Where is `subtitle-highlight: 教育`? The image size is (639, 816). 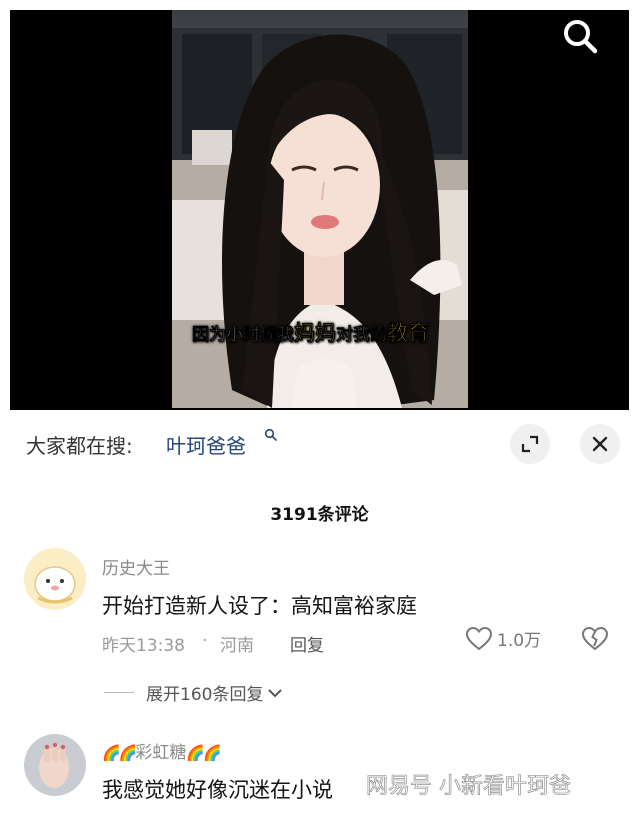 subtitle-highlight: 教育 is located at coordinates (408, 333).